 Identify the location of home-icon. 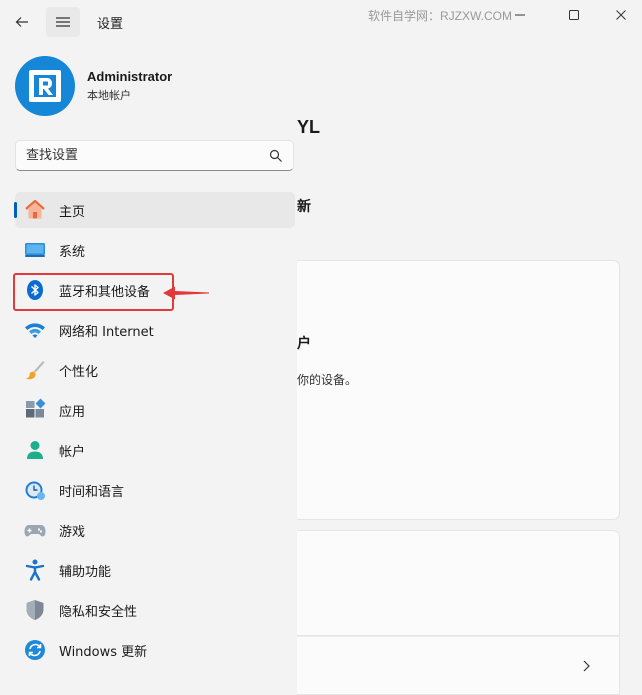
(35, 210).